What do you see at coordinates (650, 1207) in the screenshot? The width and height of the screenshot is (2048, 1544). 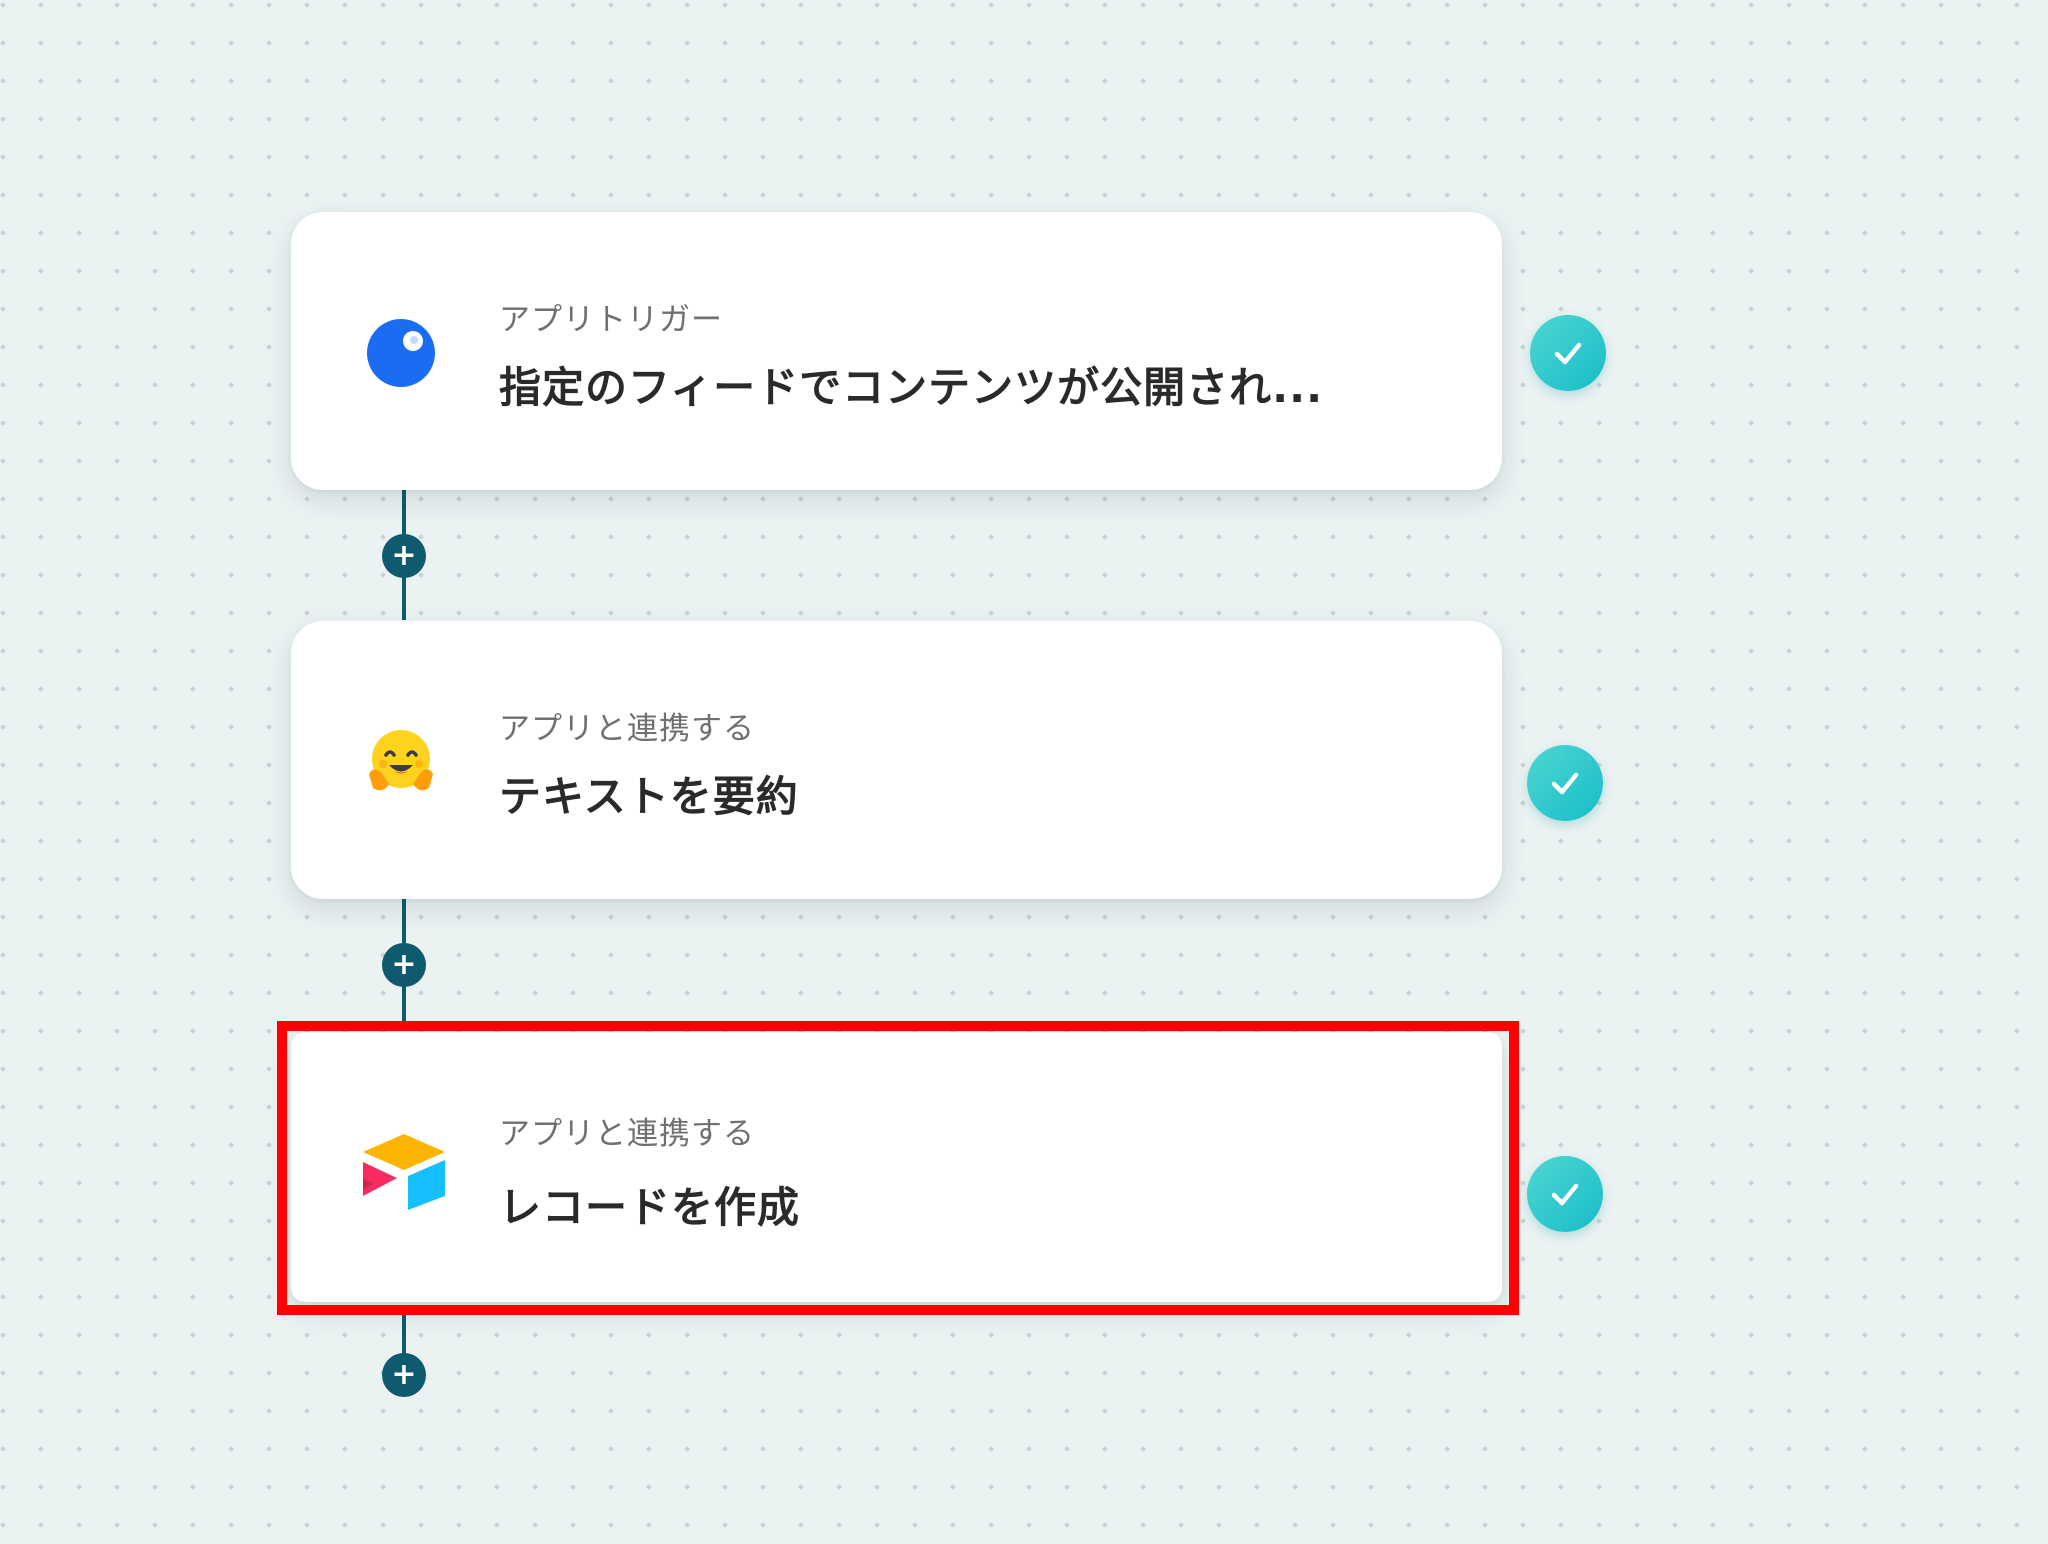 I see `step-title: レコードを作成` at bounding box center [650, 1207].